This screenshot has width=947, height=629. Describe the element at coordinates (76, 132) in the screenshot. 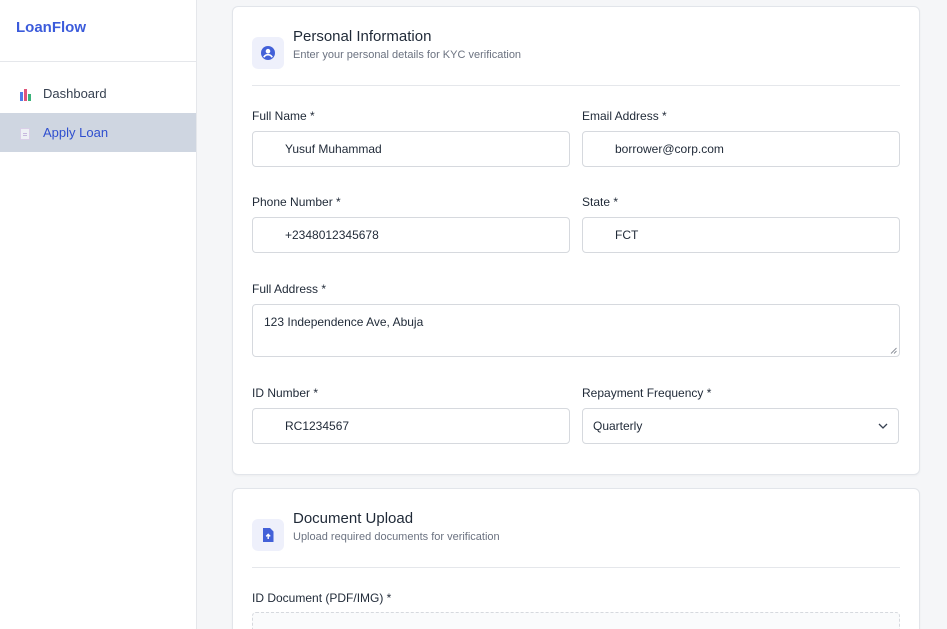

I see `sidebar-item-label: Apply Loan` at that location.